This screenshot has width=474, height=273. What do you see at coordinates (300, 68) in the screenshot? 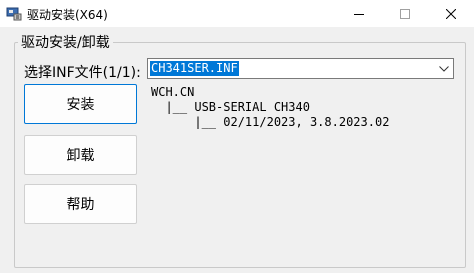
I see `inf-file-select: CH341SER.INF` at bounding box center [300, 68].